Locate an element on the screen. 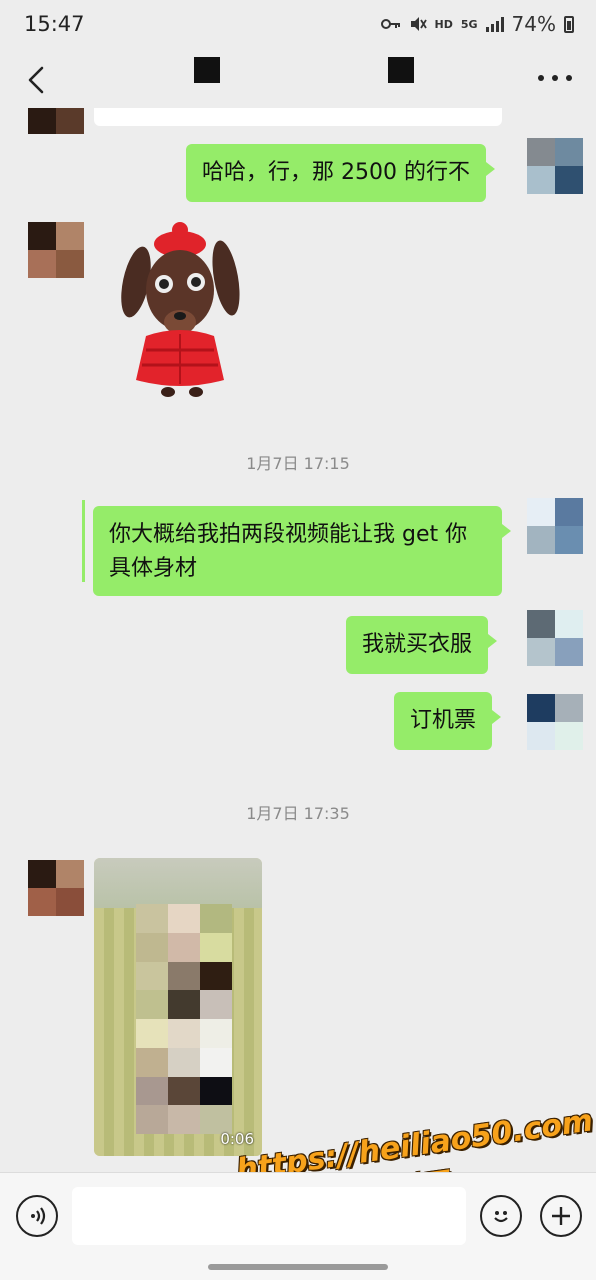 The height and width of the screenshot is (1280, 596). key-icon is located at coordinates (390, 24).